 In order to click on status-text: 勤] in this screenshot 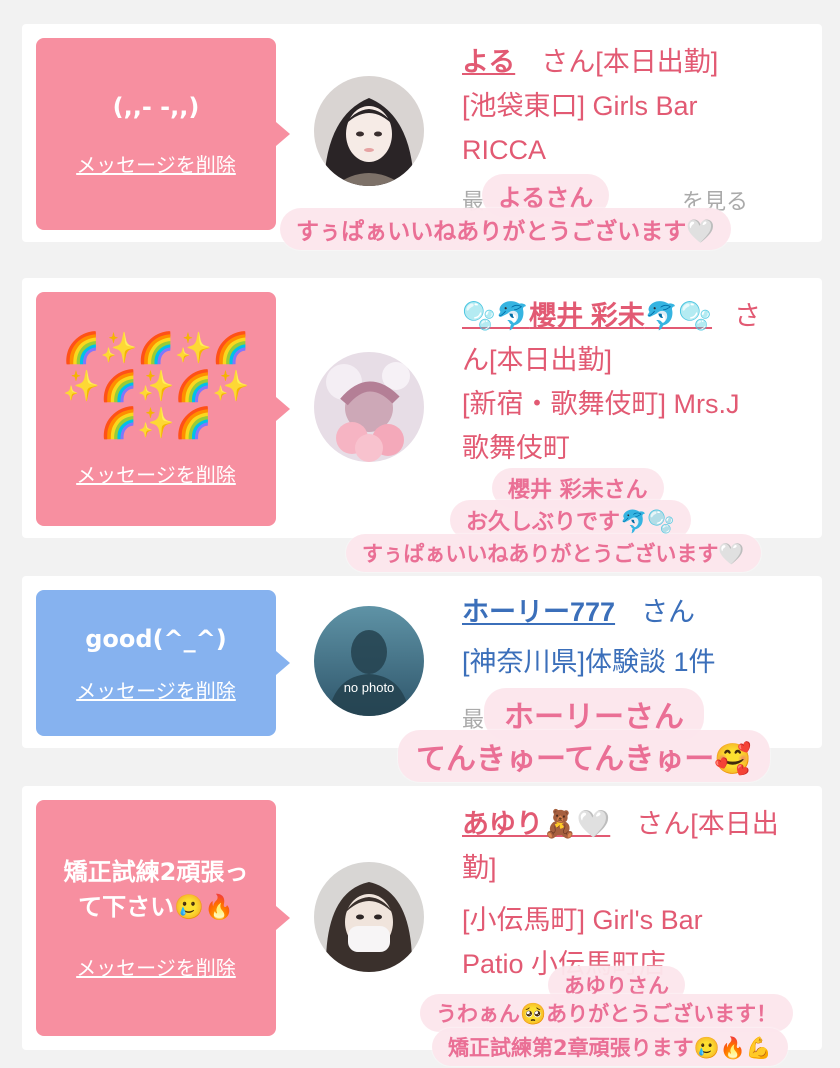, I will do `click(479, 868)`.